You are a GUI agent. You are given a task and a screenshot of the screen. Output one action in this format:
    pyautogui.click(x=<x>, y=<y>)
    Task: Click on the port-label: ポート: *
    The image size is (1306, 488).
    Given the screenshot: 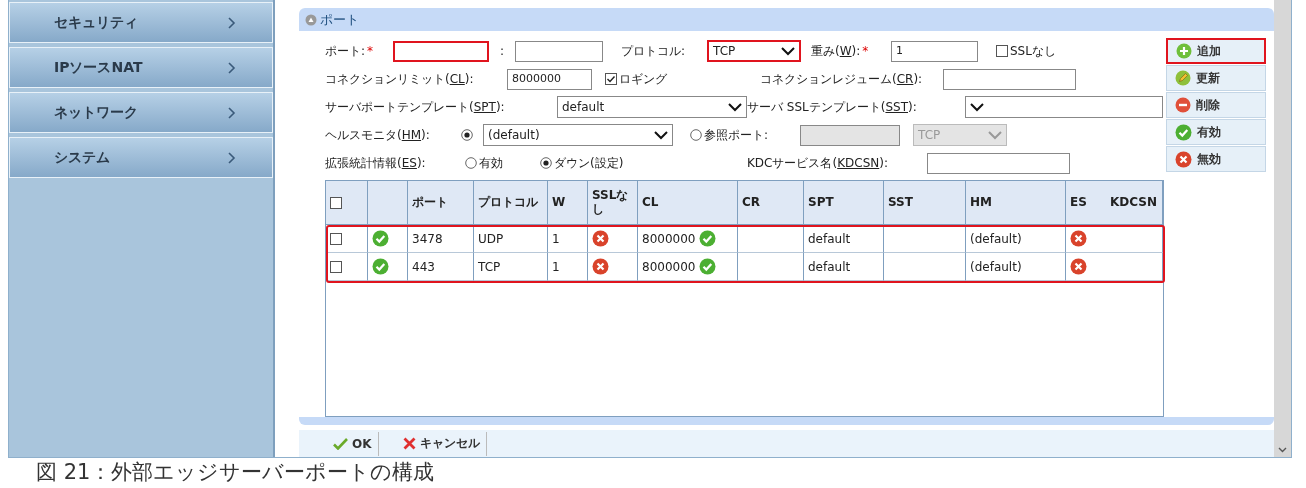 What is the action you would take?
    pyautogui.click(x=350, y=51)
    